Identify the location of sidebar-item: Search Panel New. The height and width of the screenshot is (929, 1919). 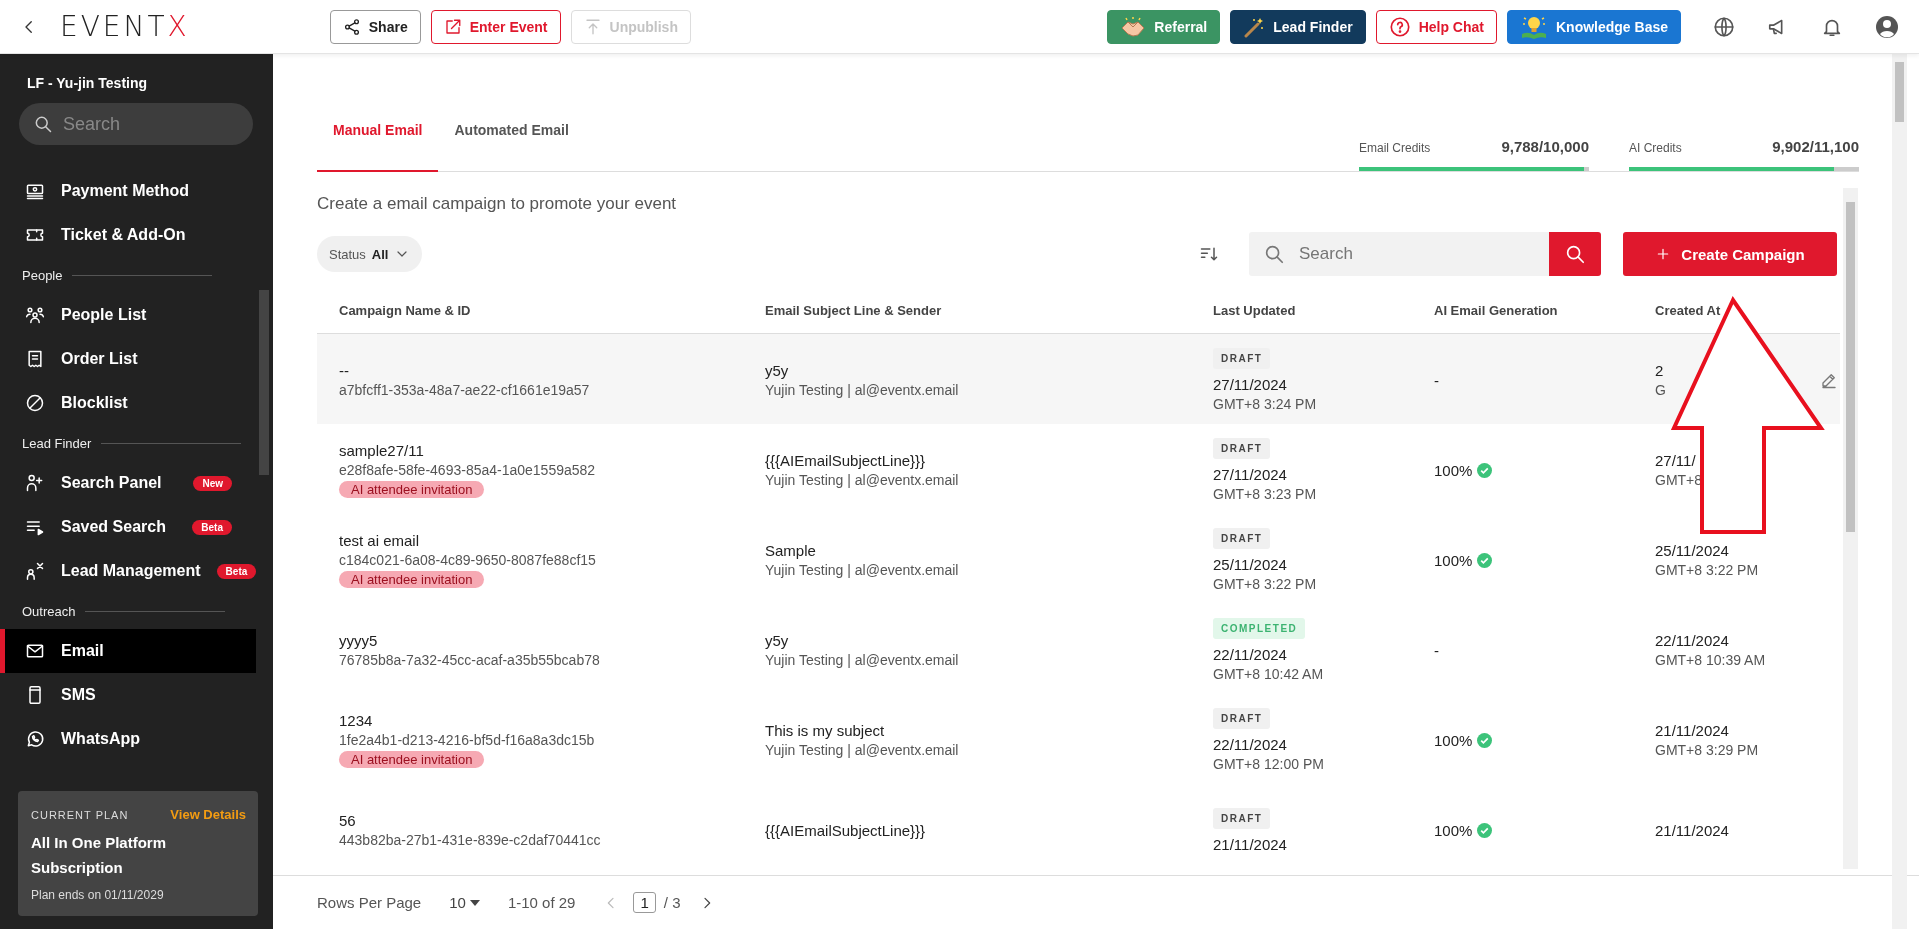
(128, 483).